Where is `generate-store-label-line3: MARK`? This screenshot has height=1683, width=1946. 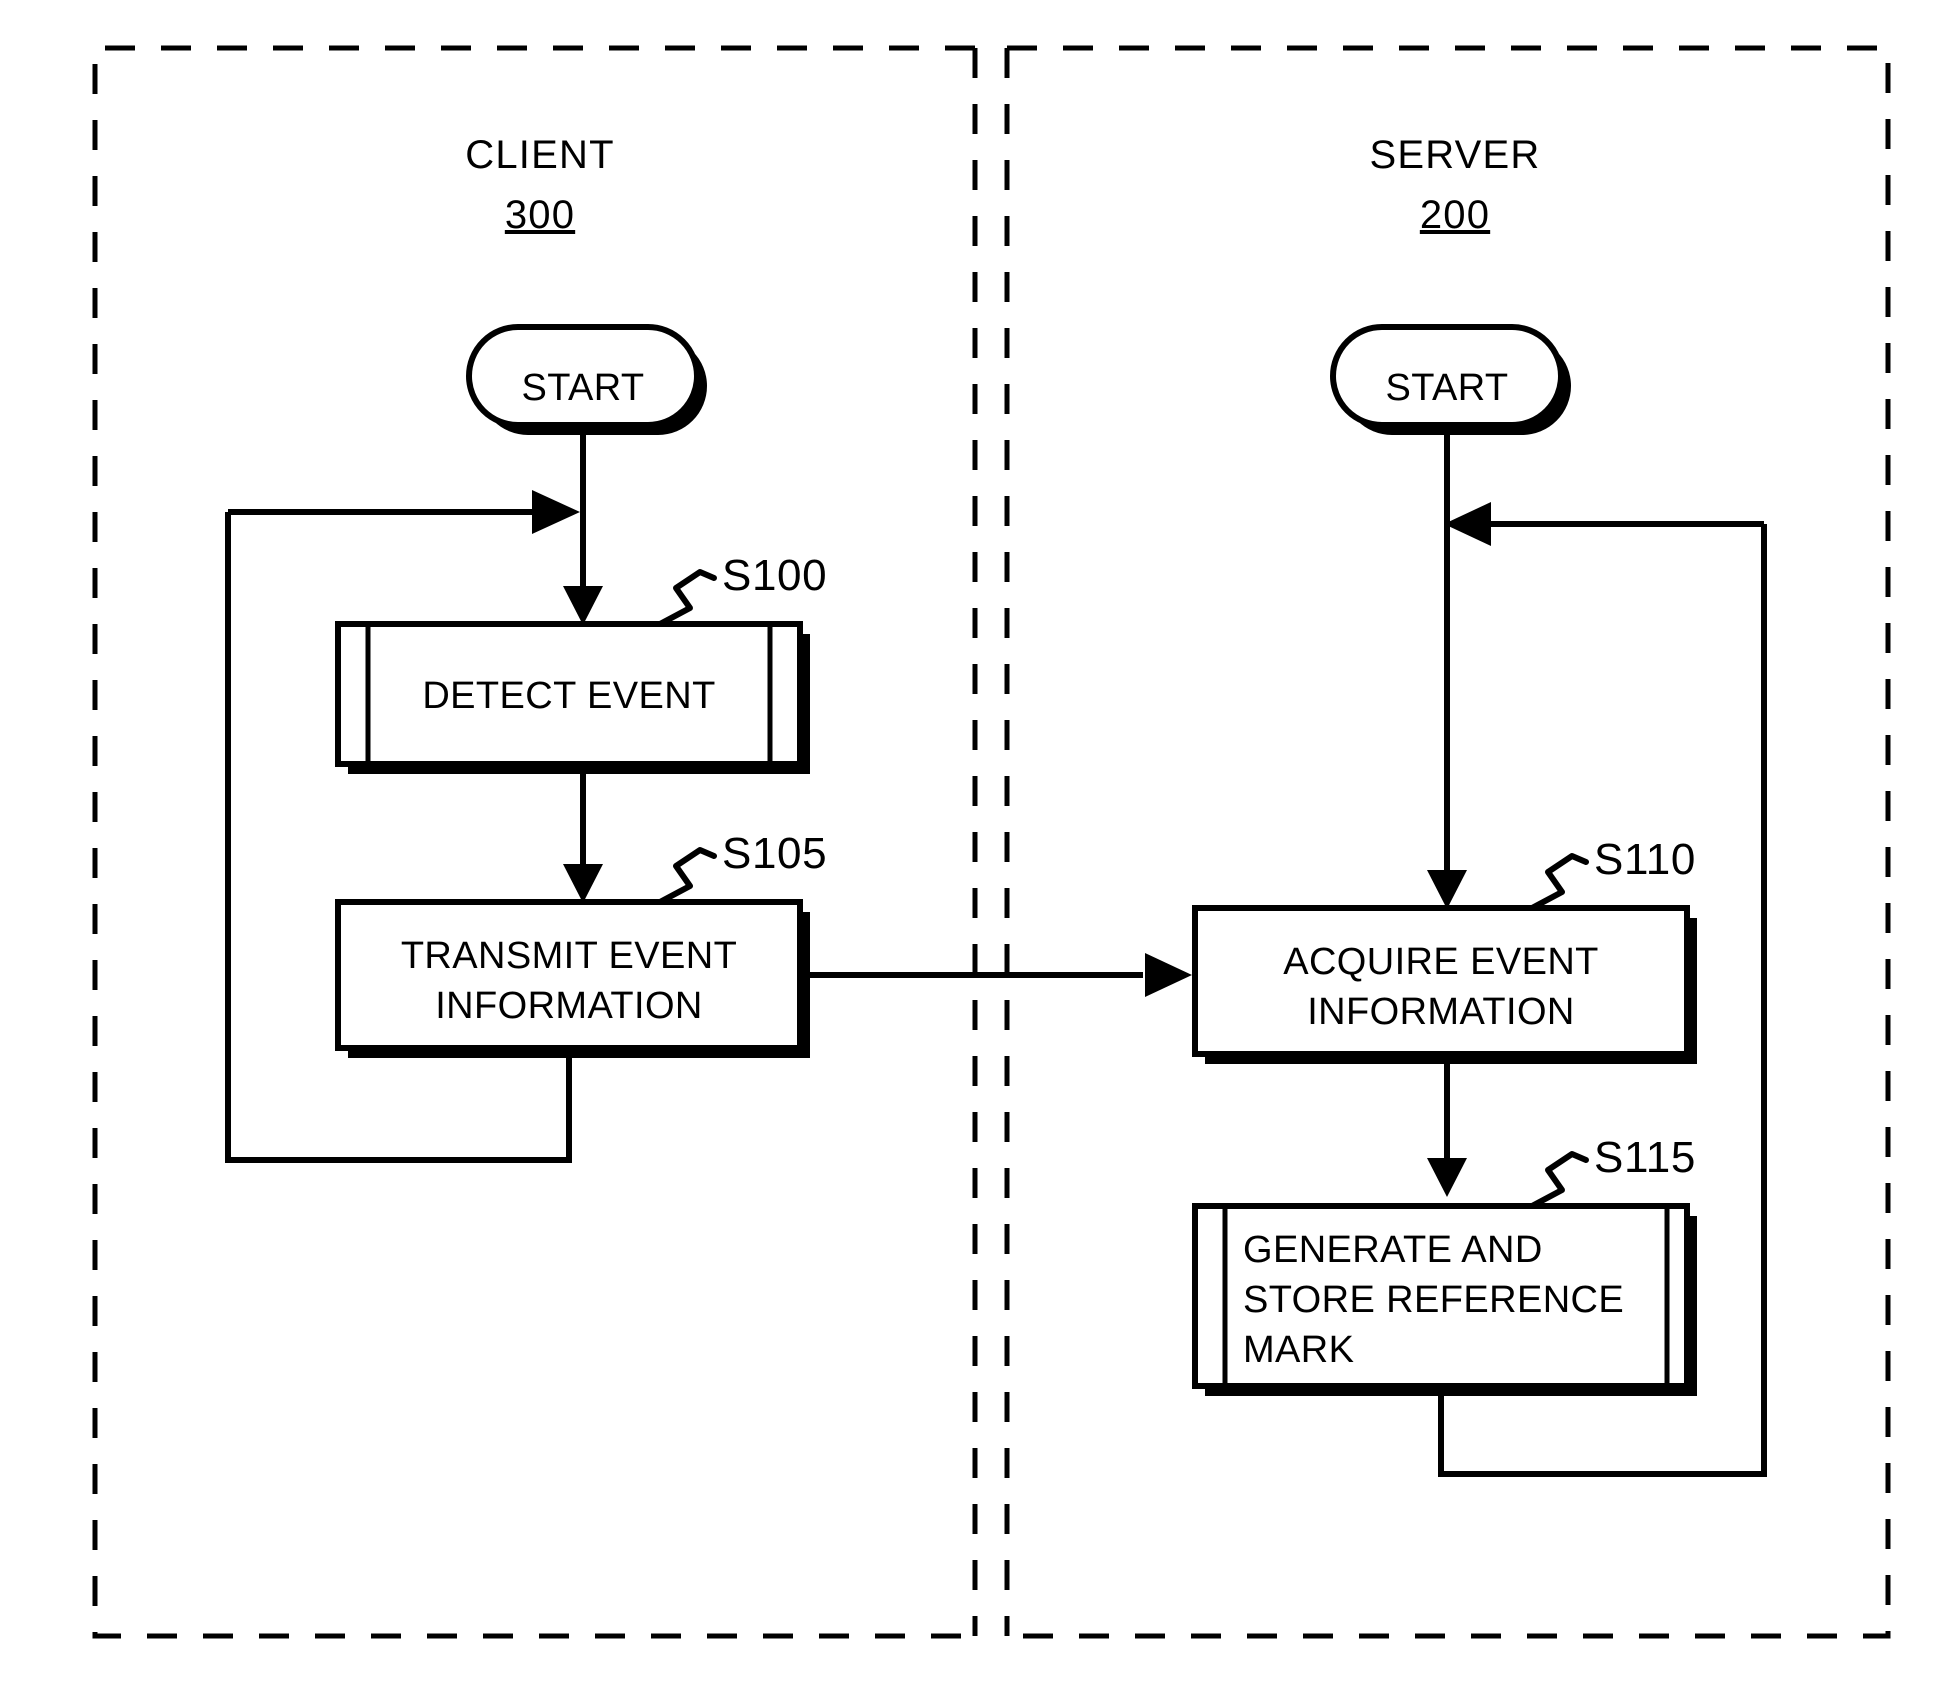 generate-store-label-line3: MARK is located at coordinates (1298, 1350).